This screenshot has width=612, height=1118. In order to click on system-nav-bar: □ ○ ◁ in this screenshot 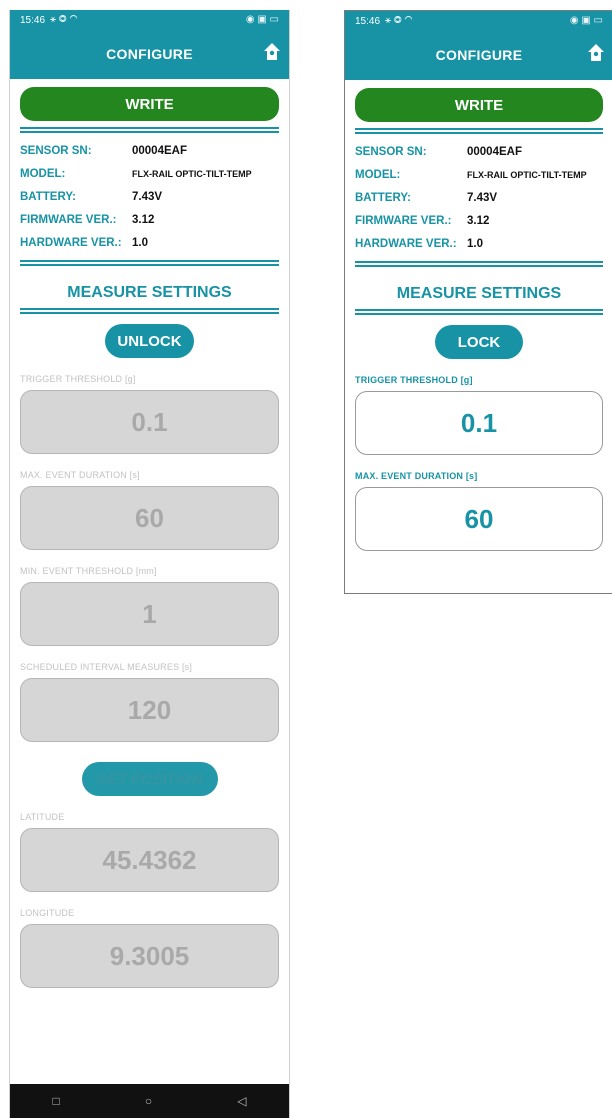, I will do `click(149, 1101)`.